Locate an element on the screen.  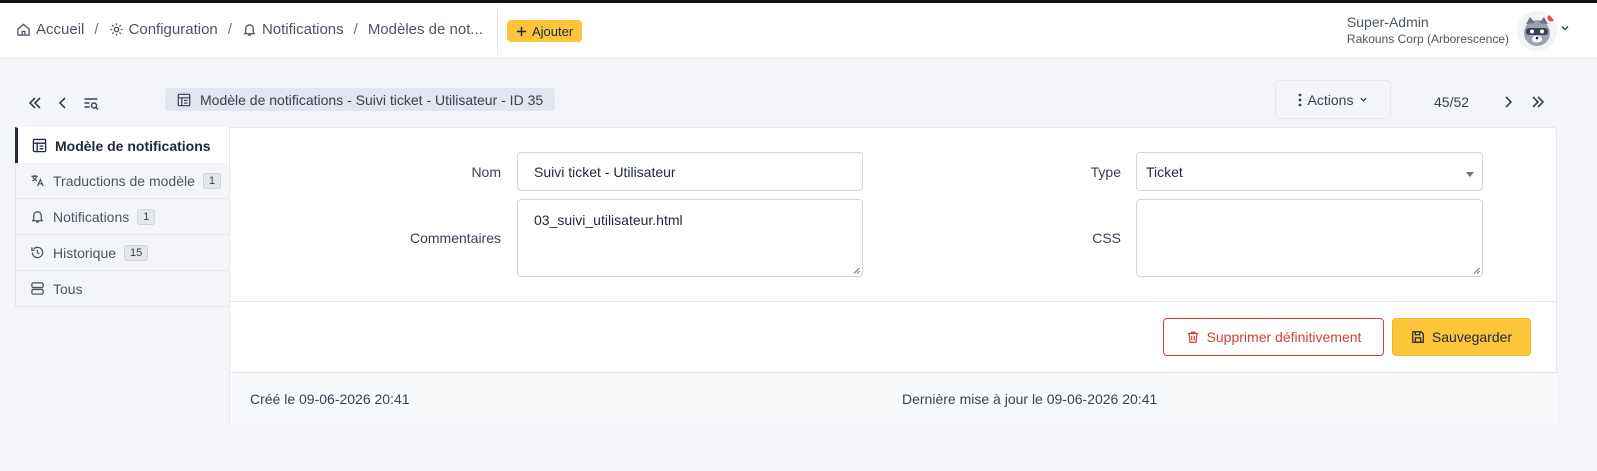
save-button: Sauvegarder is located at coordinates (1461, 337).